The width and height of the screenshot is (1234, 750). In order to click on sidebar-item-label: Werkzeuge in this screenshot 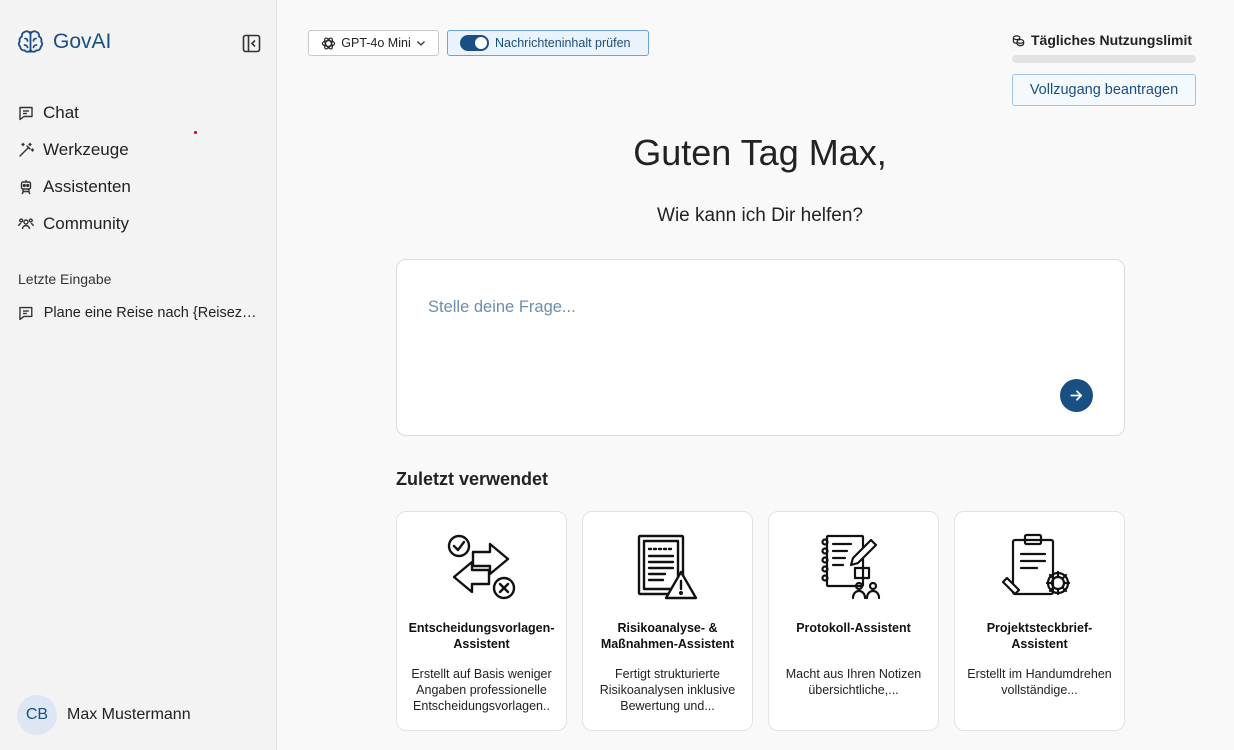, I will do `click(86, 149)`.